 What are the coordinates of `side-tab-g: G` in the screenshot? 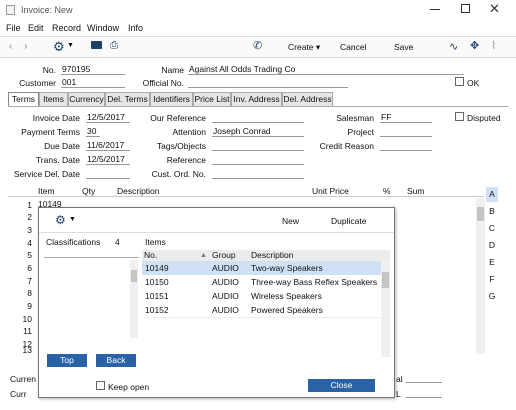 It's located at (492, 296).